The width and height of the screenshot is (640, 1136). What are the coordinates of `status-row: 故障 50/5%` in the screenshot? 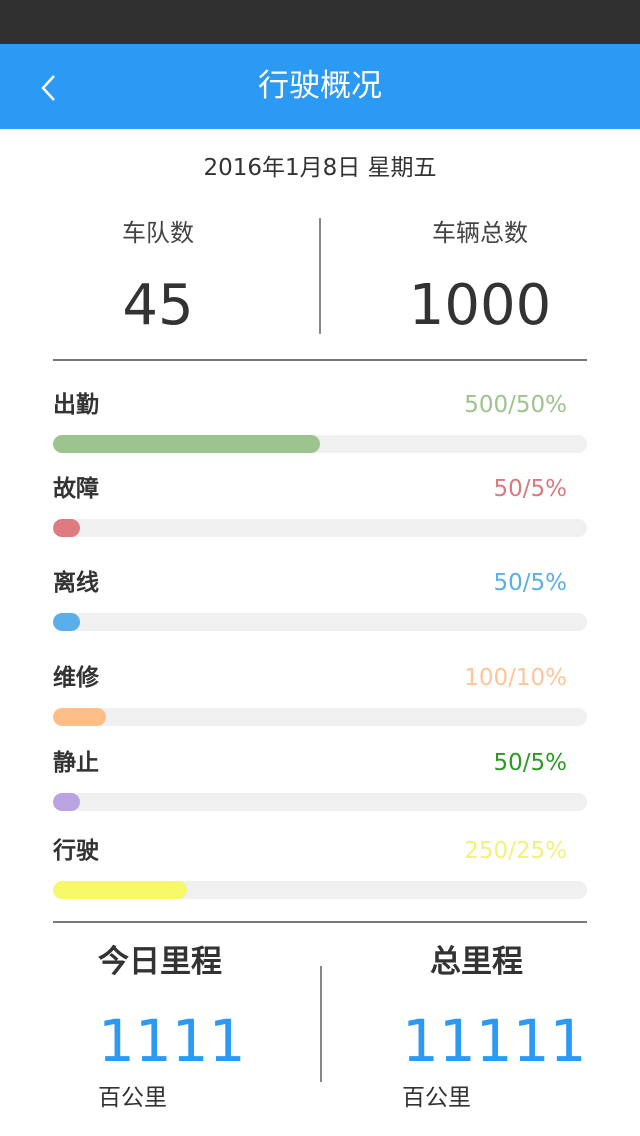 It's located at (320, 514).